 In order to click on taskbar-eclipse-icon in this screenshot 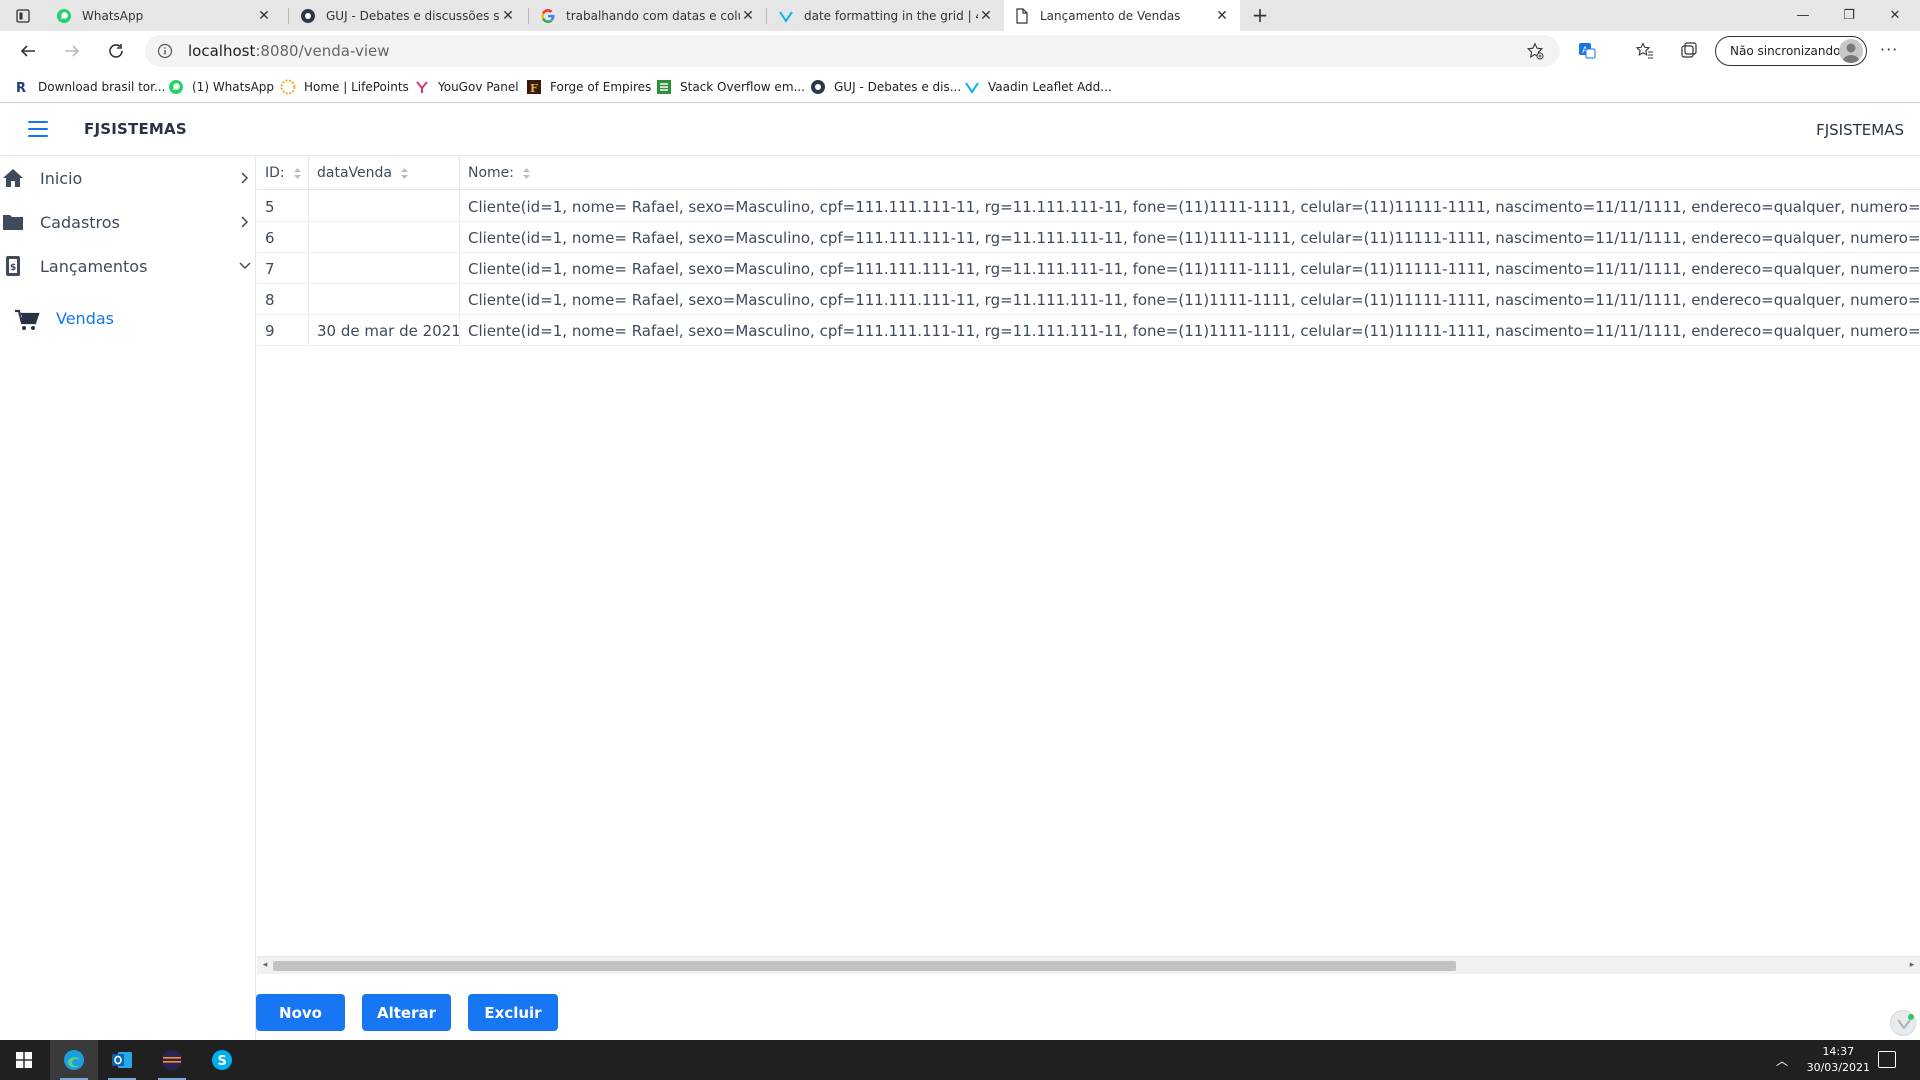, I will do `click(172, 1060)`.